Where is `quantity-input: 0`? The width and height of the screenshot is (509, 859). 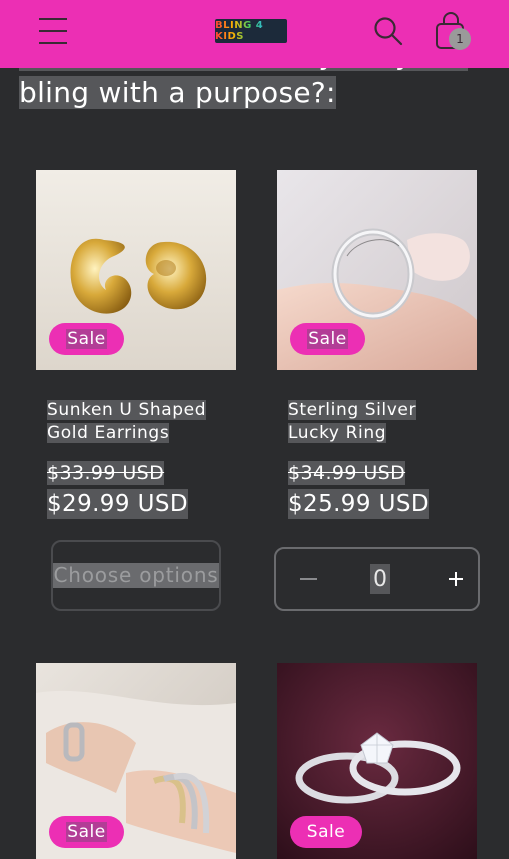 quantity-input: 0 is located at coordinates (380, 579).